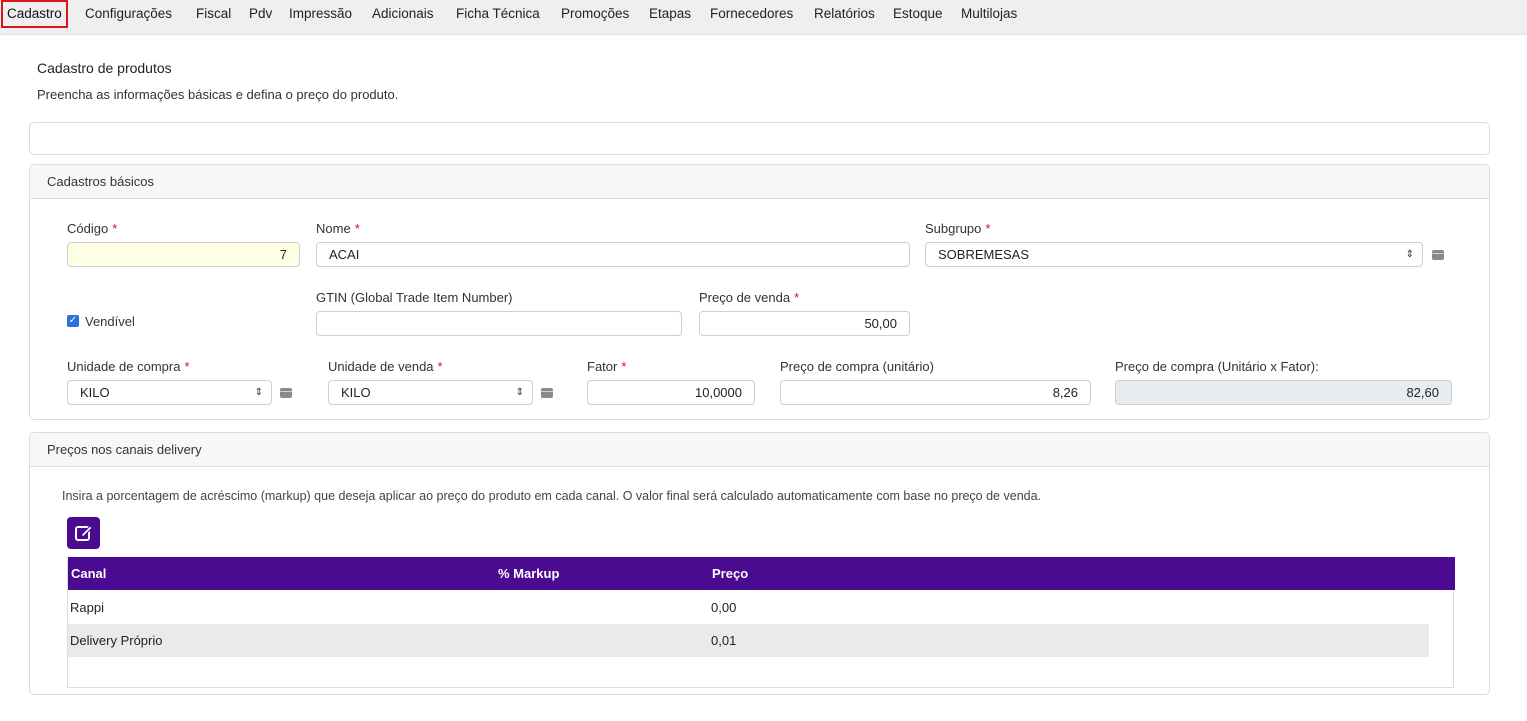 This screenshot has height=721, width=1527. I want to click on preco-compra-total-field: 82,60, so click(1283, 392).